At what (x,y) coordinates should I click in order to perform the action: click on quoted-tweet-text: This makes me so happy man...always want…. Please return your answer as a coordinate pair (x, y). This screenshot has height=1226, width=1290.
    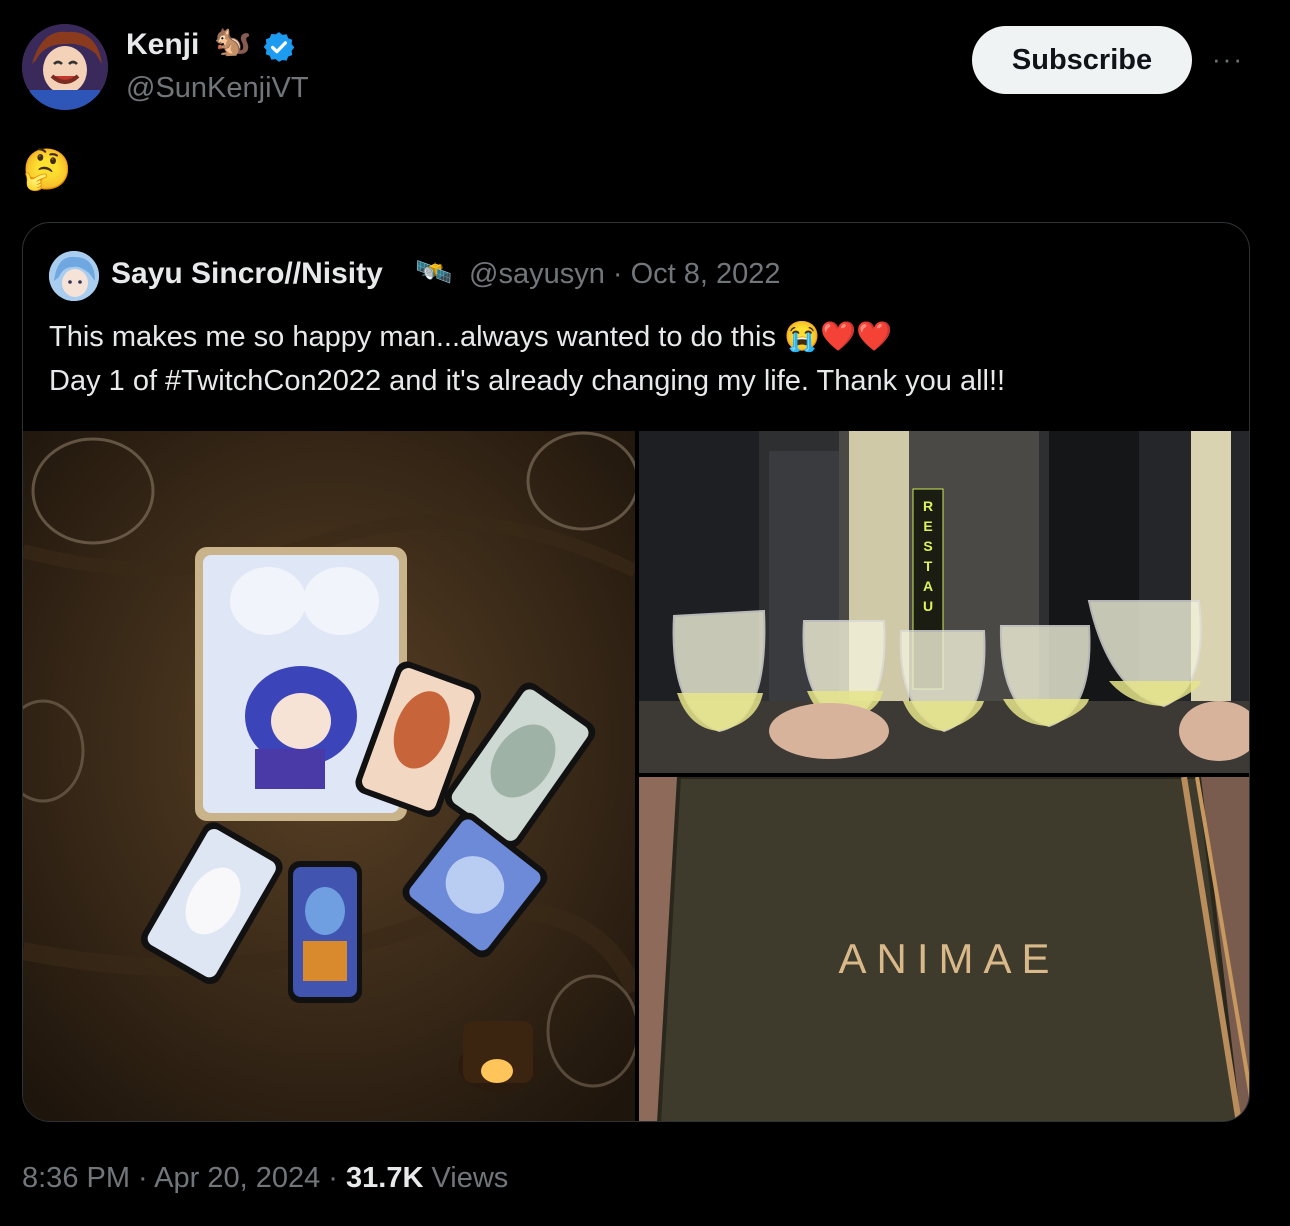
    Looking at the image, I should click on (639, 359).